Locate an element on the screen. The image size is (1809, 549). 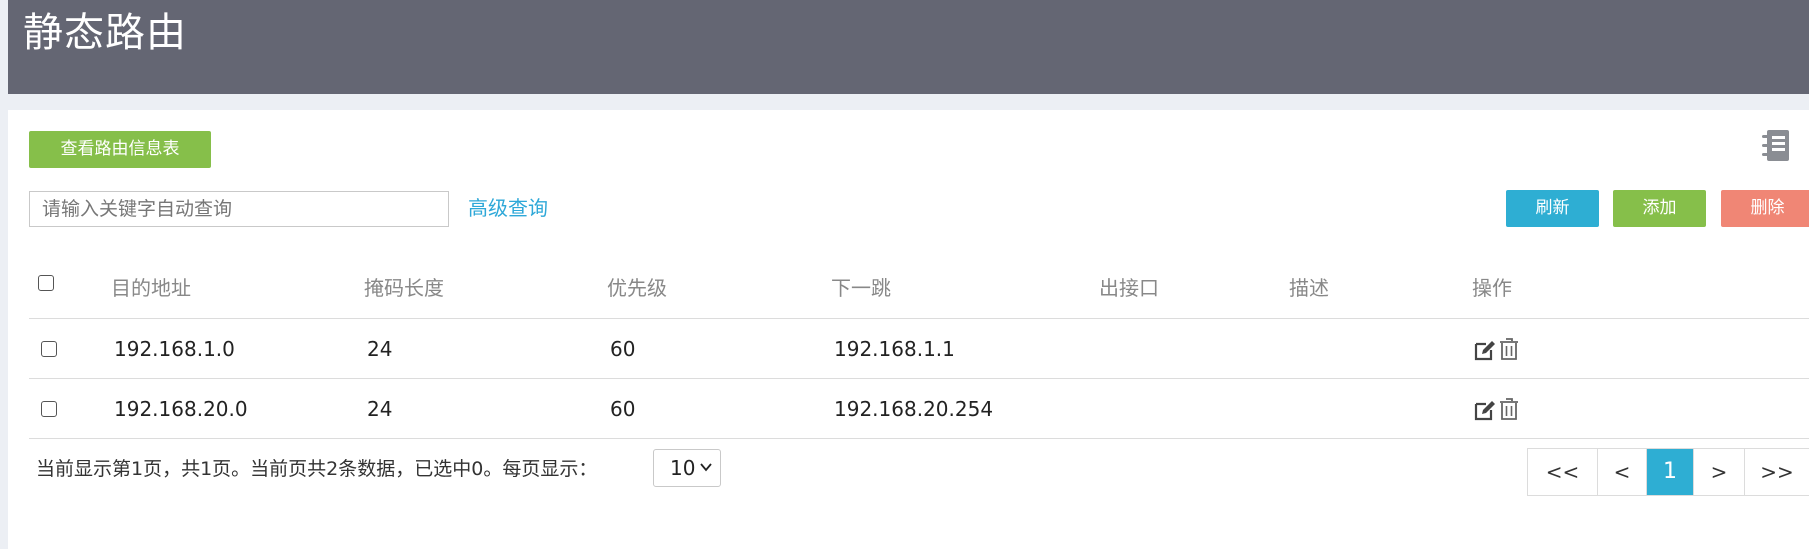
advanced-search-link: 高级查询 is located at coordinates (508, 208).